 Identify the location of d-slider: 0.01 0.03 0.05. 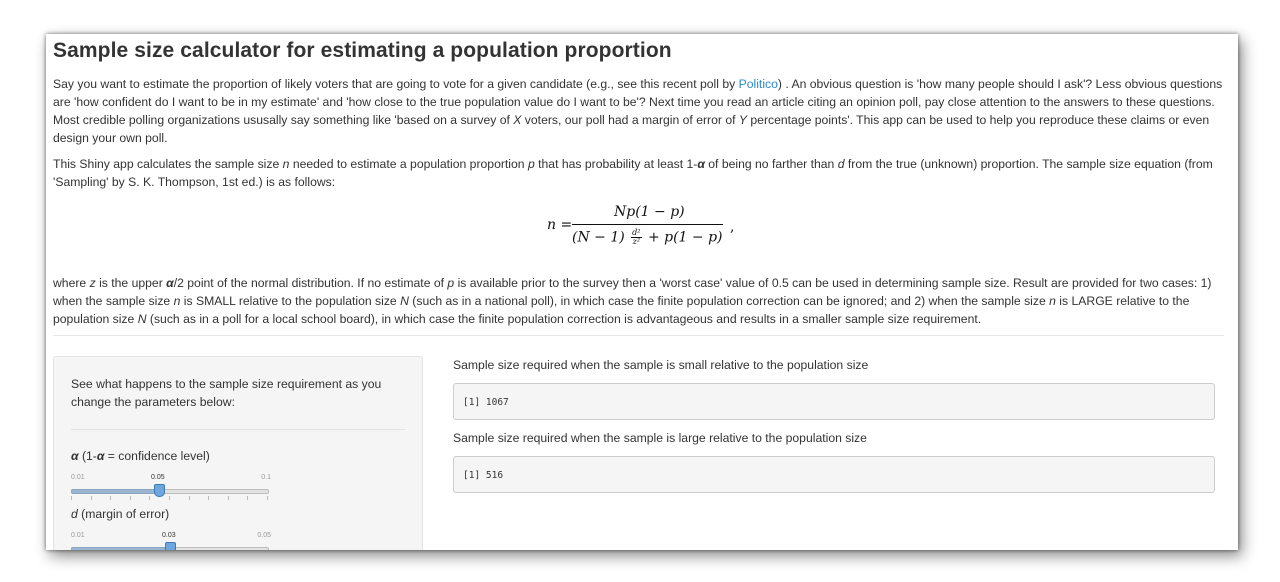
(171, 541).